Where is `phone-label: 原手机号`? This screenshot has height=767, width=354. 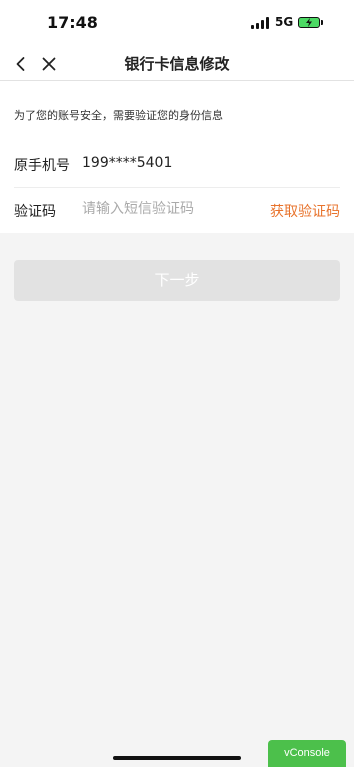
phone-label: 原手机号 is located at coordinates (42, 166).